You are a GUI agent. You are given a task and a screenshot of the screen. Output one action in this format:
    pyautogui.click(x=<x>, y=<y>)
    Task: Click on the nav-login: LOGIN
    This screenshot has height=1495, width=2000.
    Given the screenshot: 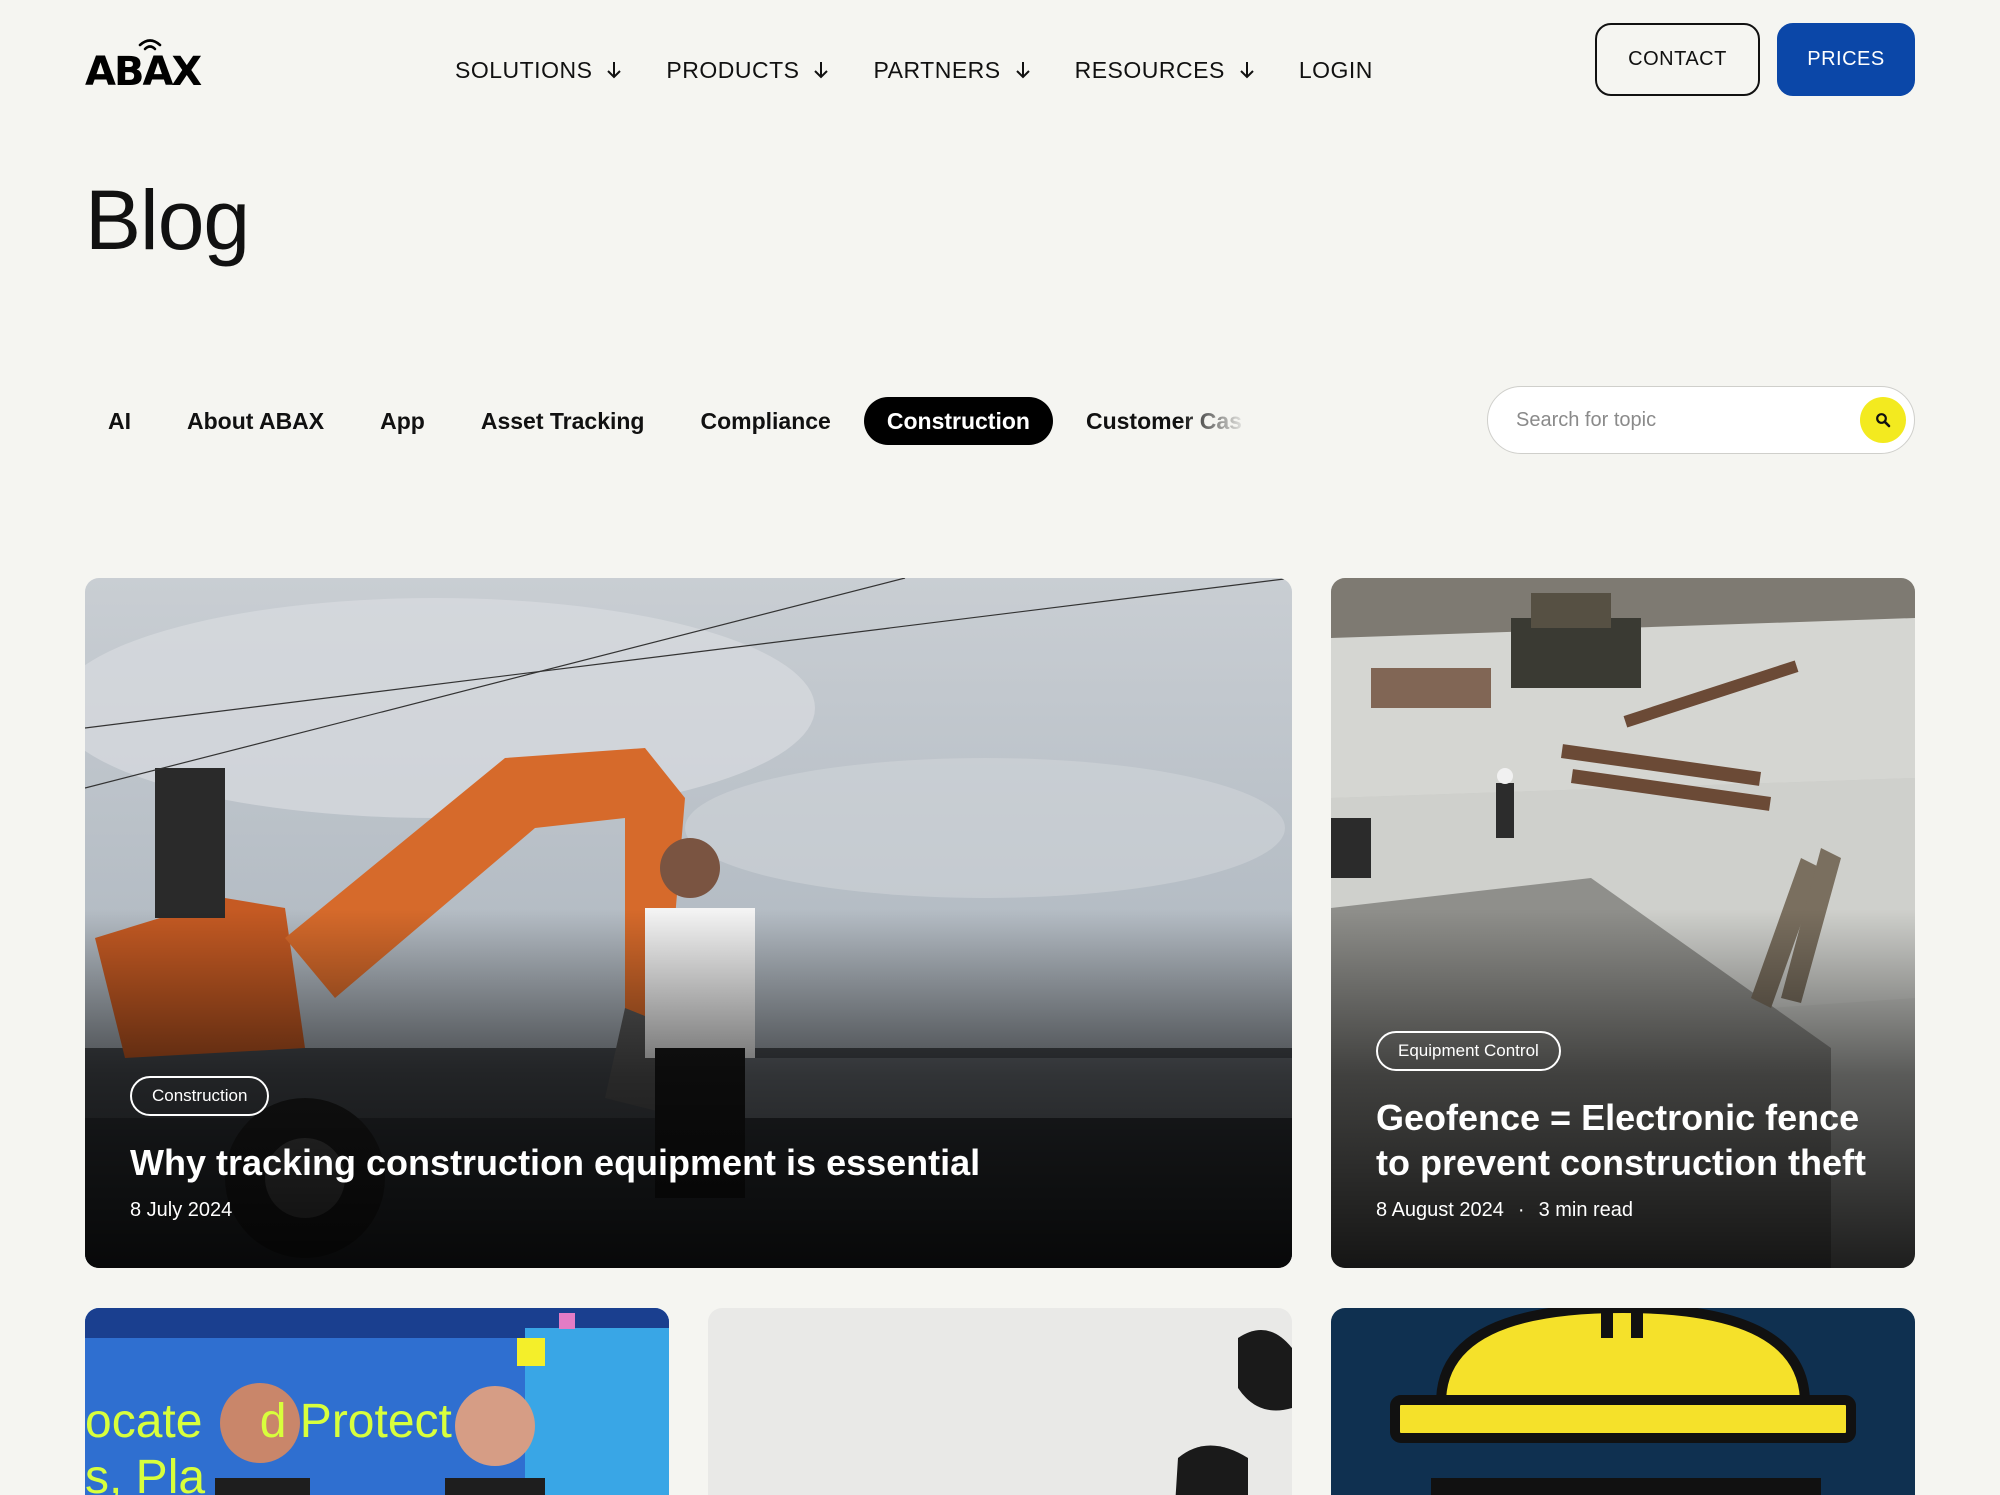 What is the action you would take?
    pyautogui.click(x=1336, y=70)
    